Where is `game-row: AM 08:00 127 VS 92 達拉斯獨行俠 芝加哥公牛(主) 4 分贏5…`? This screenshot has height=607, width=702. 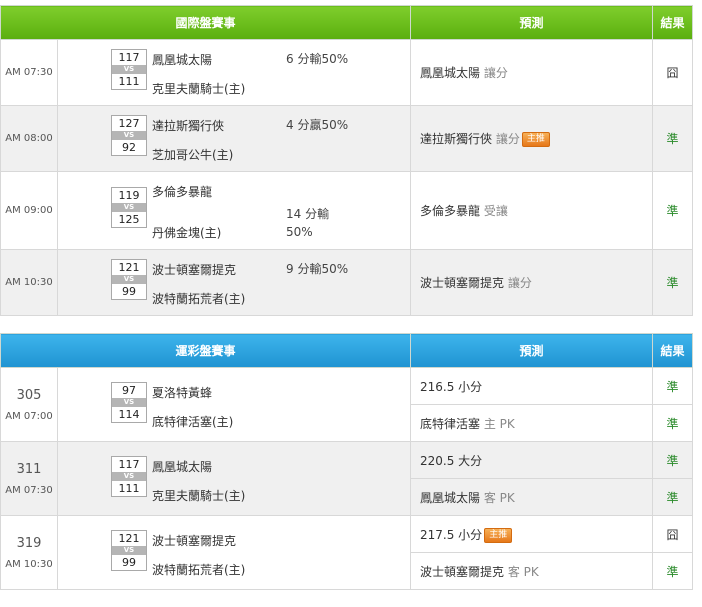
game-row: AM 08:00 127 VS 92 達拉斯獨行俠 芝加哥公牛(主) 4 分贏5… is located at coordinates (347, 138).